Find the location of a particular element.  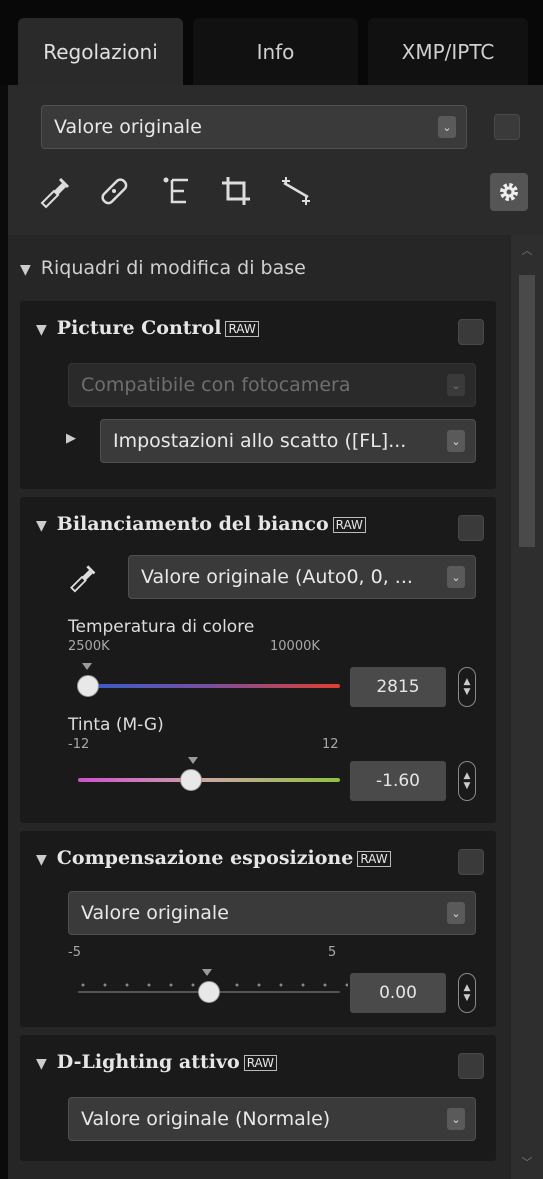

d-lighting-title: D-Lighting attivo is located at coordinates (148, 1062).